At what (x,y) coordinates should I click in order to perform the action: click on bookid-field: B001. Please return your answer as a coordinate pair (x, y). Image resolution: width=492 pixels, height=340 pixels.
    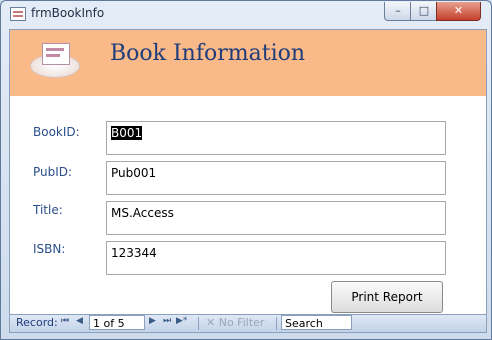
    Looking at the image, I should click on (276, 138).